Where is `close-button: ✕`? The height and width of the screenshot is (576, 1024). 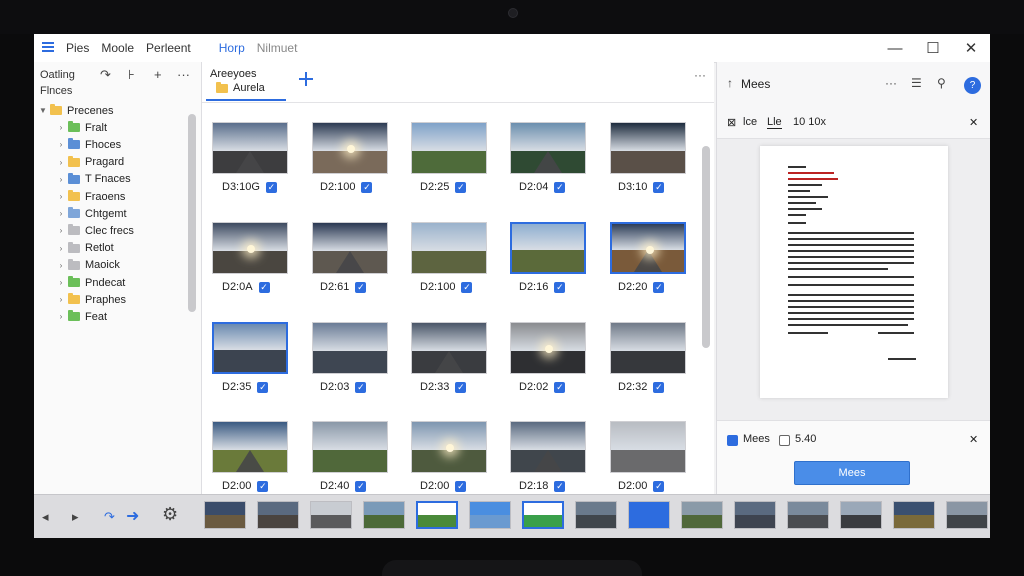
close-button: ✕ is located at coordinates (971, 48).